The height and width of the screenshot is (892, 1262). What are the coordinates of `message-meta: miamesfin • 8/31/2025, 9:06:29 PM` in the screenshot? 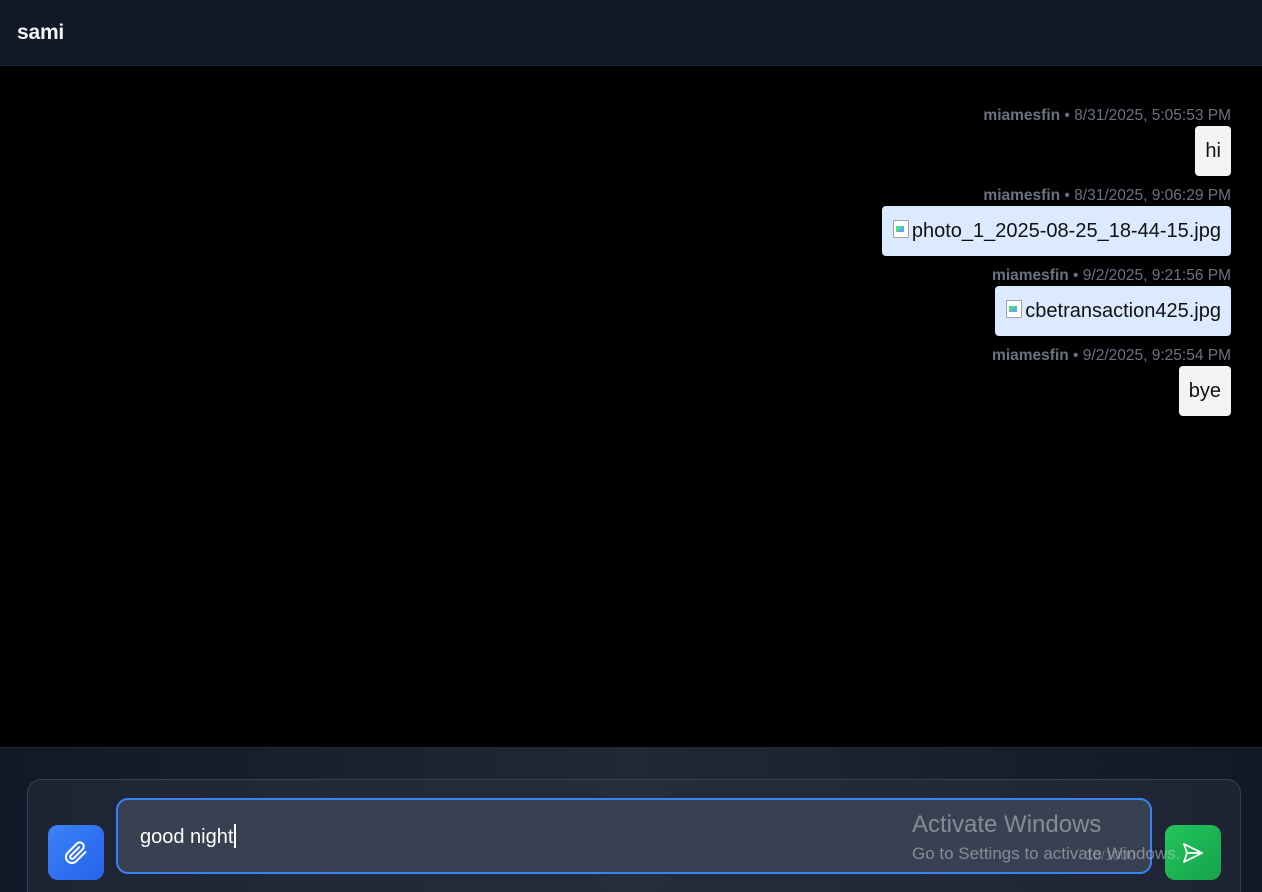 It's located at (1107, 195).